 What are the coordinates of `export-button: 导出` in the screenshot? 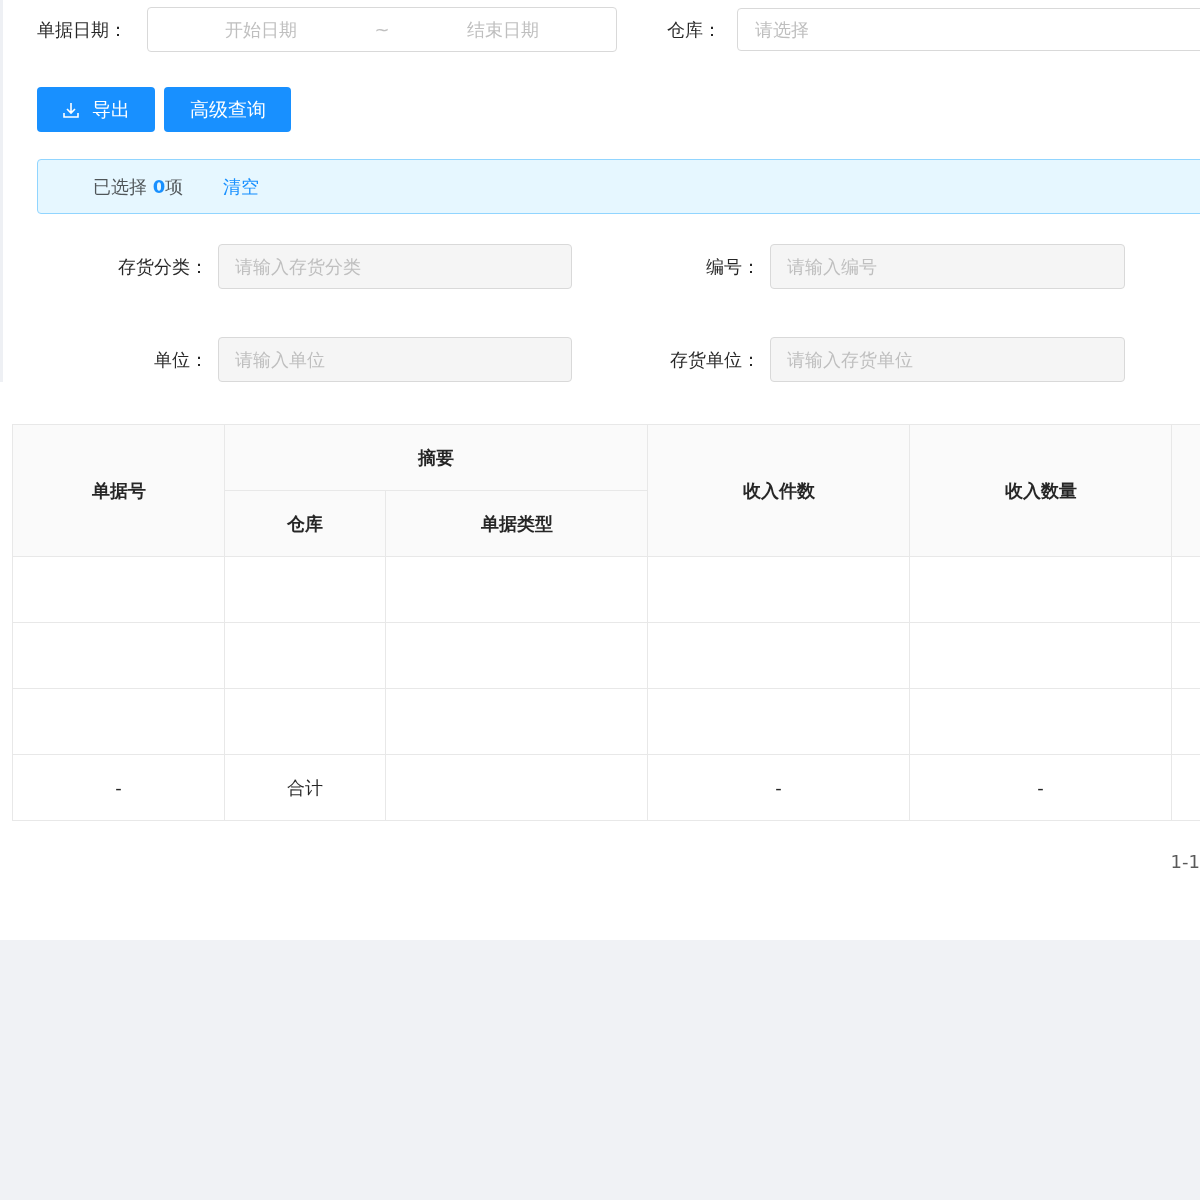 It's located at (96, 109).